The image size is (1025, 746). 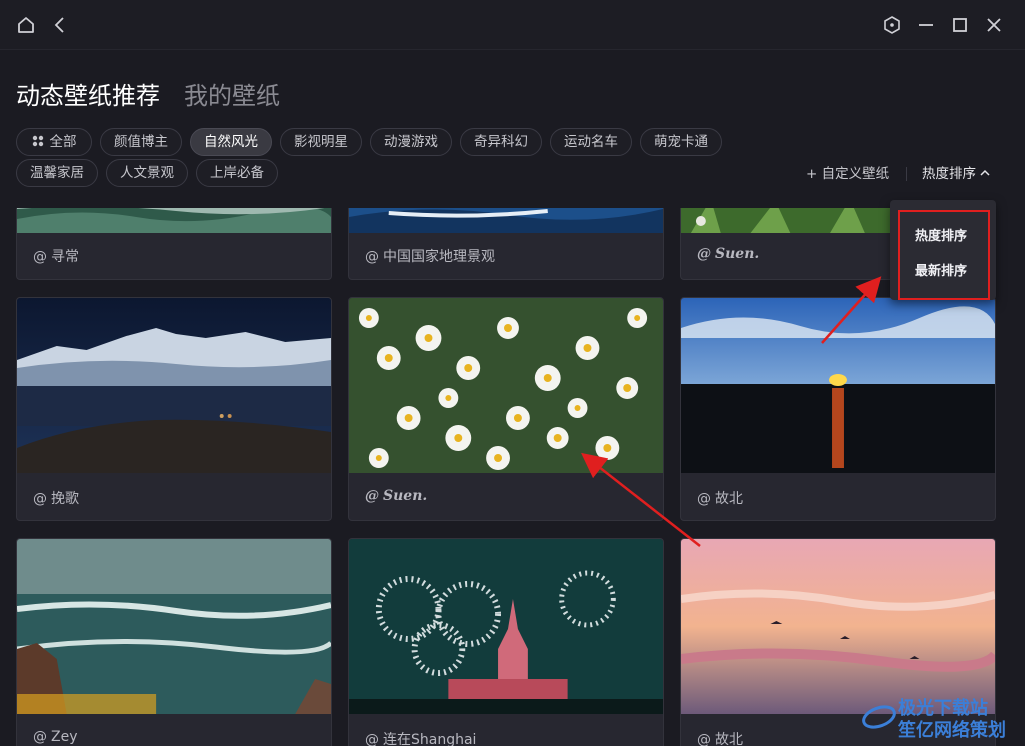 What do you see at coordinates (591, 142) in the screenshot?
I see `category-sports-cars: 运动名车` at bounding box center [591, 142].